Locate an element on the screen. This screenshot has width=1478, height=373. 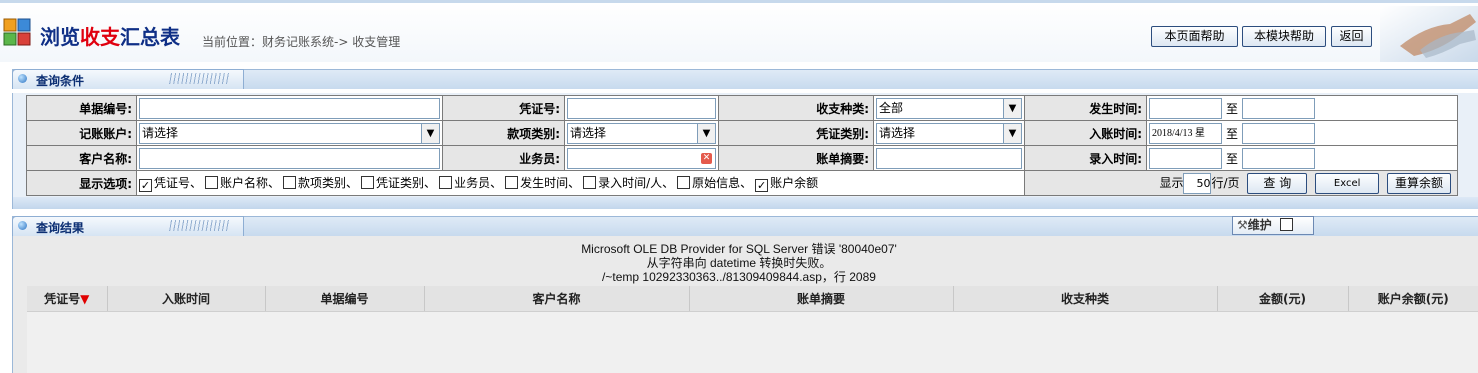
item-type-label: 款项类别: is located at coordinates (503, 133).